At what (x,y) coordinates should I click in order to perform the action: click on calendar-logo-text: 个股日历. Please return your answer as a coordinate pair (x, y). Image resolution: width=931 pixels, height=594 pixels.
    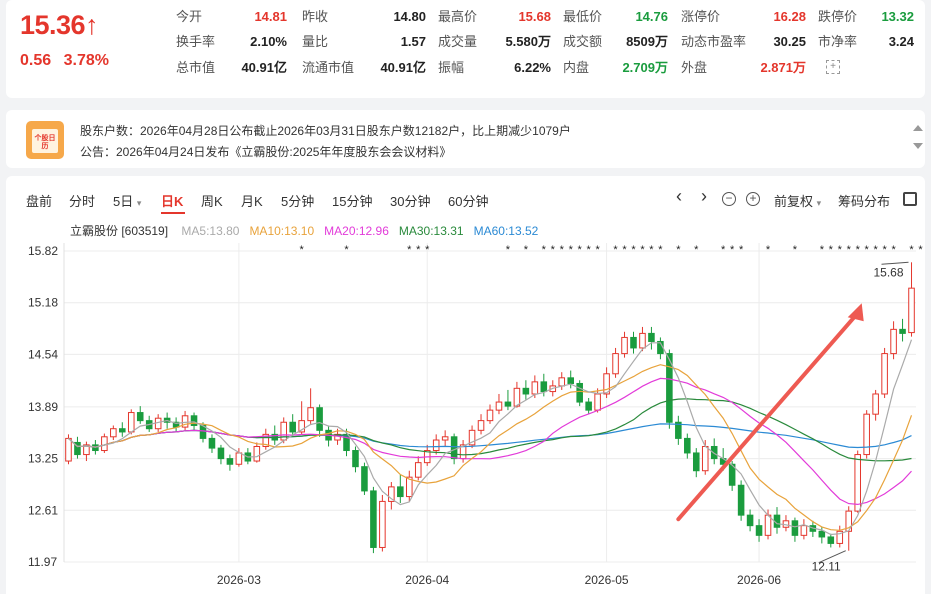
    Looking at the image, I should click on (45, 142).